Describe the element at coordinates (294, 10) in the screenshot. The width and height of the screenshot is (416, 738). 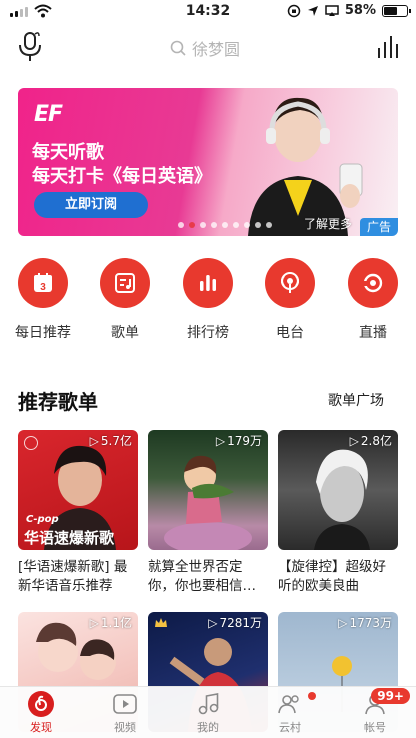
I see `rotation-lock-icon` at that location.